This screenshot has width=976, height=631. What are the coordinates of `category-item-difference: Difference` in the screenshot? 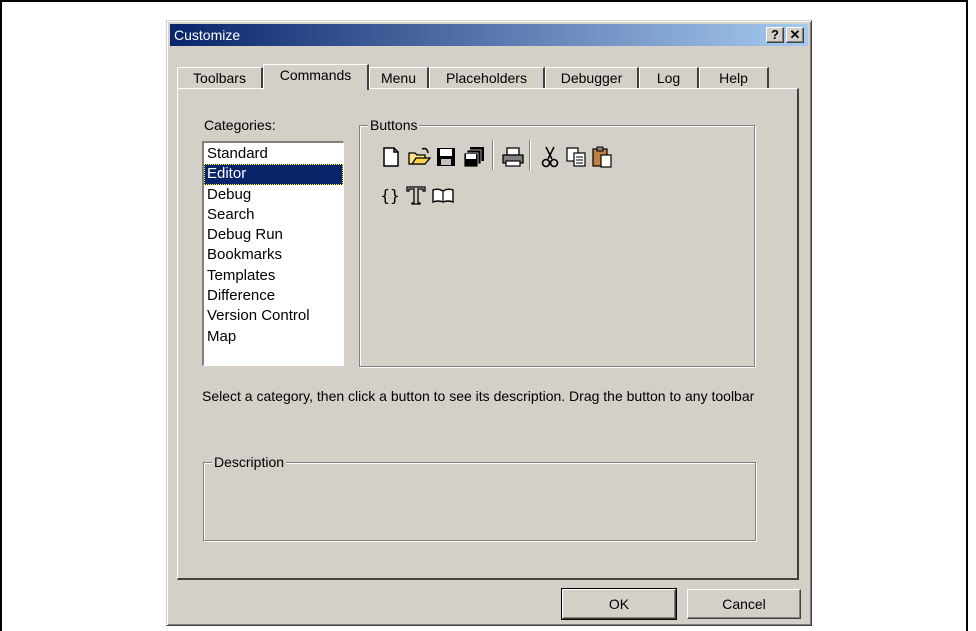 It's located at (273, 296).